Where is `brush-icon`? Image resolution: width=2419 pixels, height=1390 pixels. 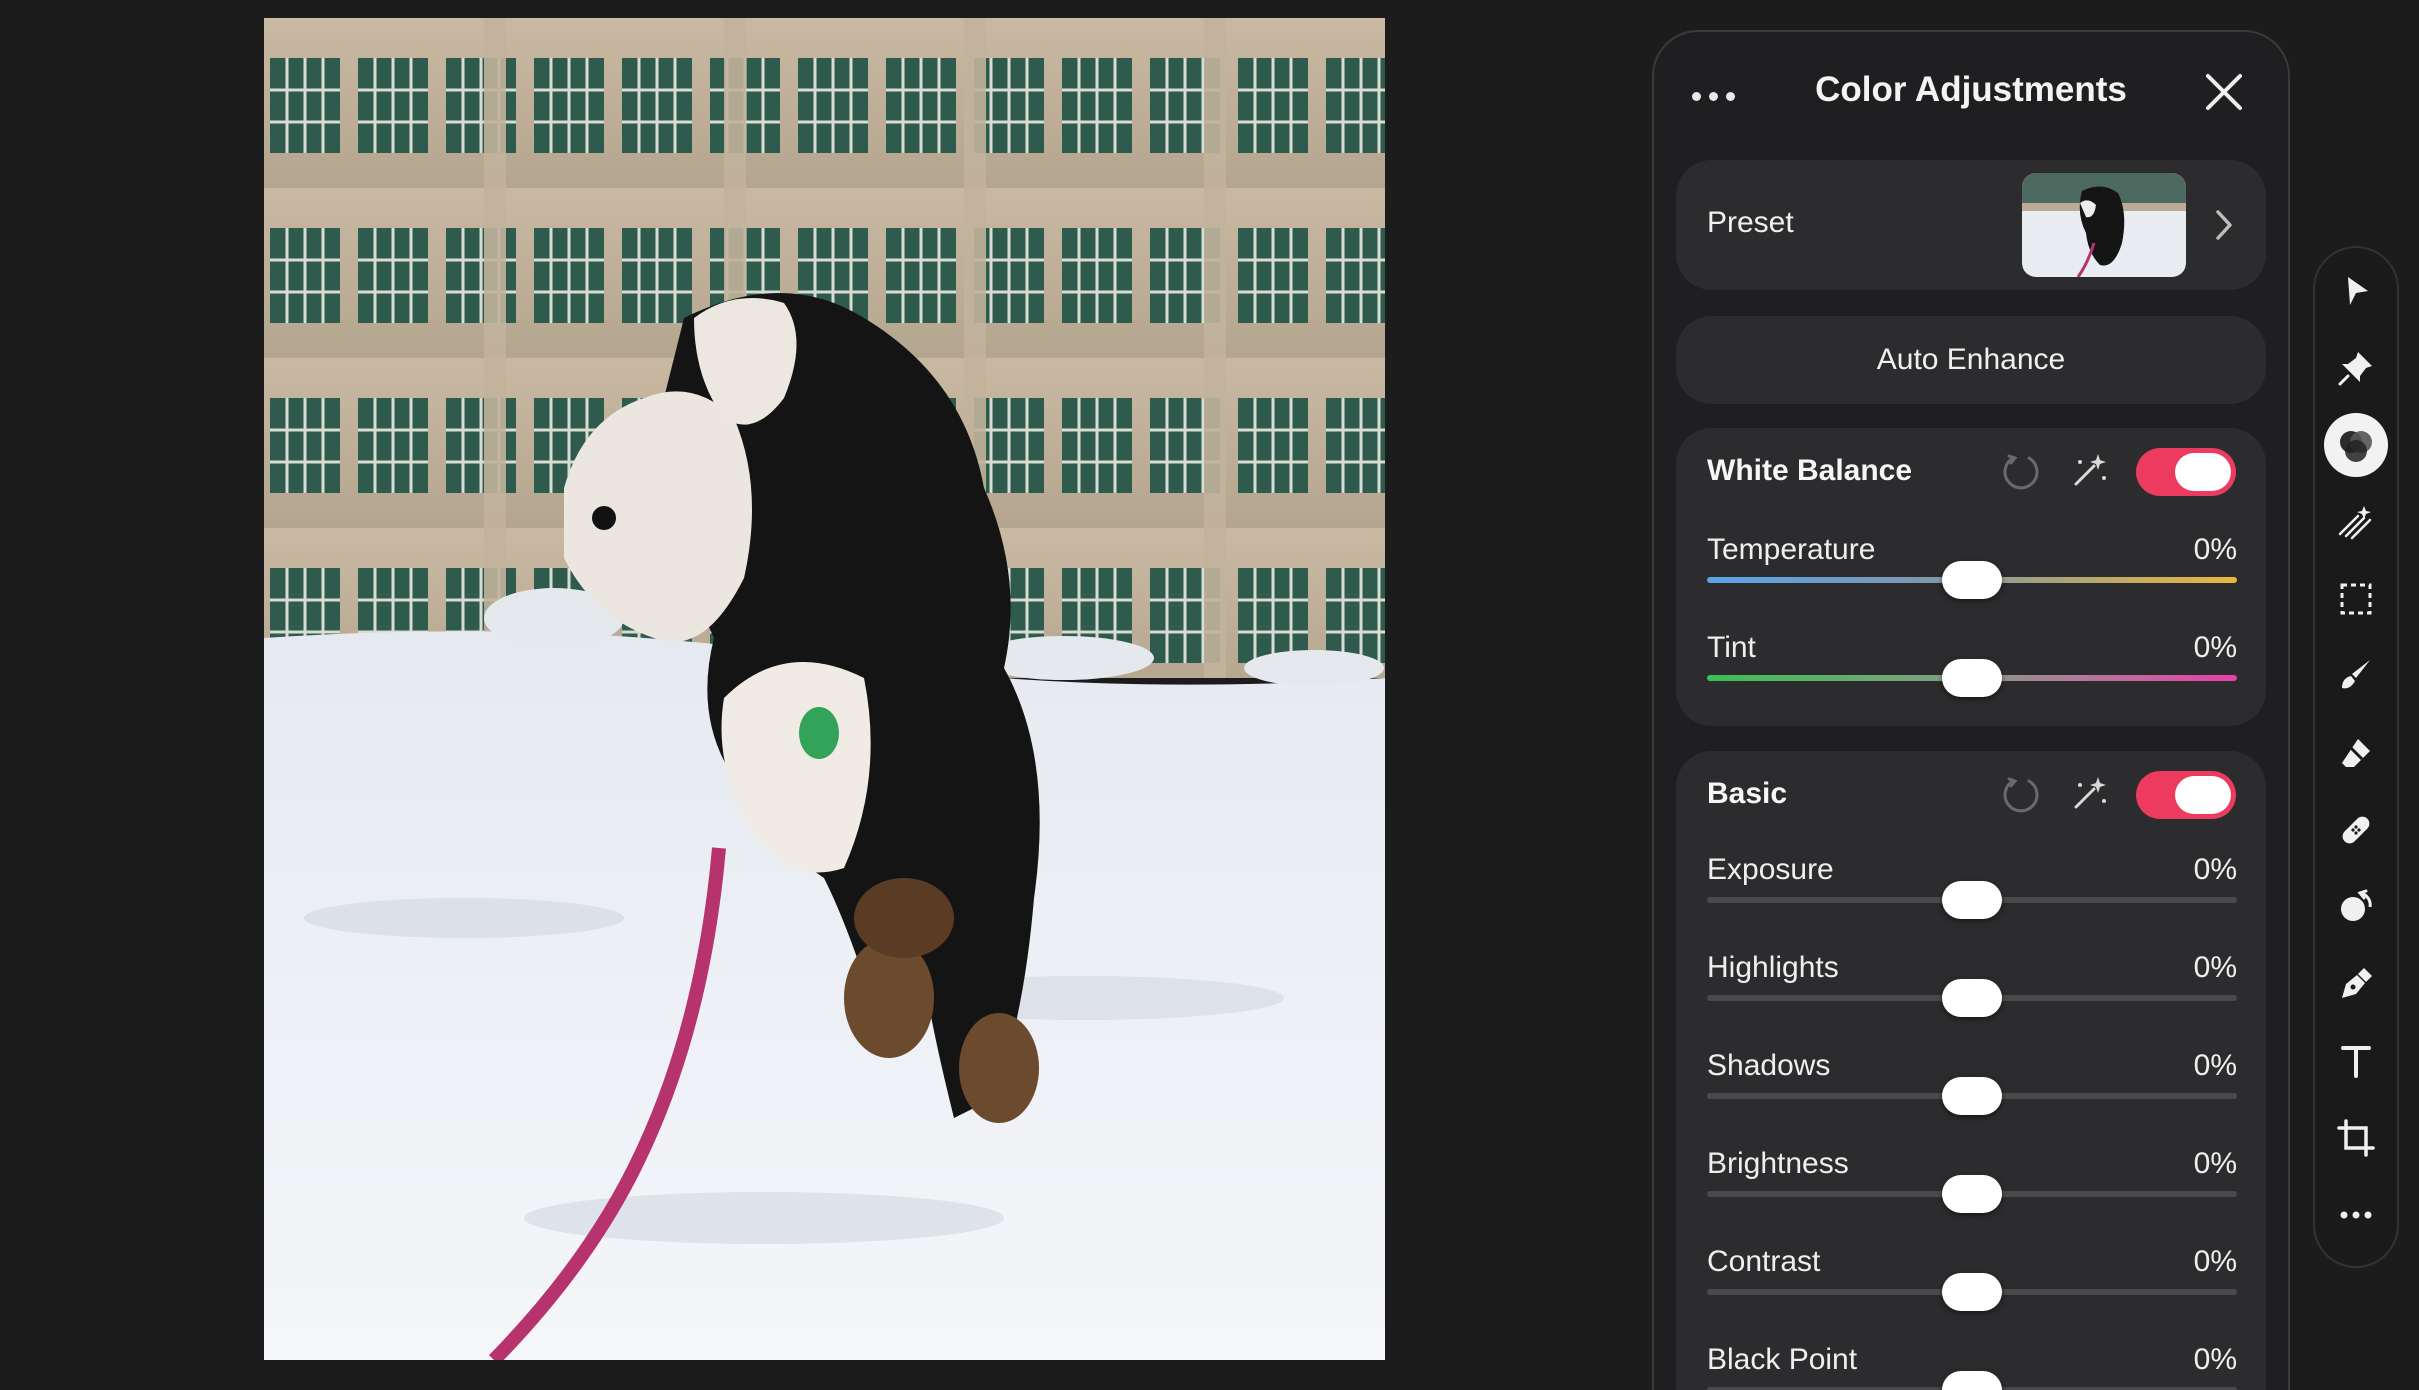
brush-icon is located at coordinates (2356, 676).